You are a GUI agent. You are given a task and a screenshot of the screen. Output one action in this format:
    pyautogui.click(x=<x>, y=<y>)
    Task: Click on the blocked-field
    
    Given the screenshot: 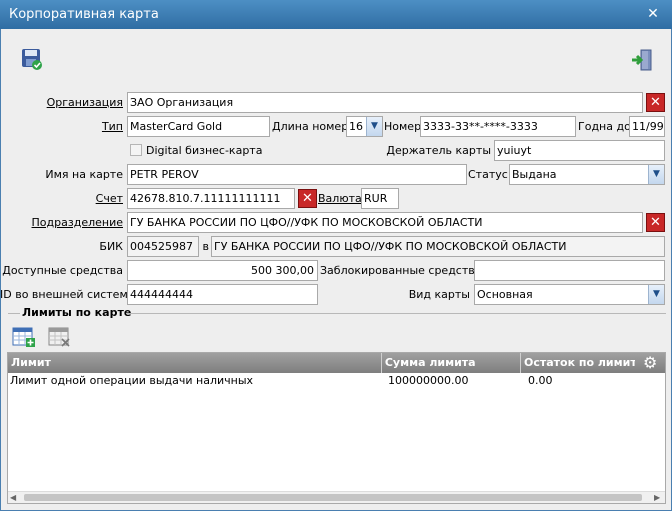 What is the action you would take?
    pyautogui.click(x=569, y=270)
    